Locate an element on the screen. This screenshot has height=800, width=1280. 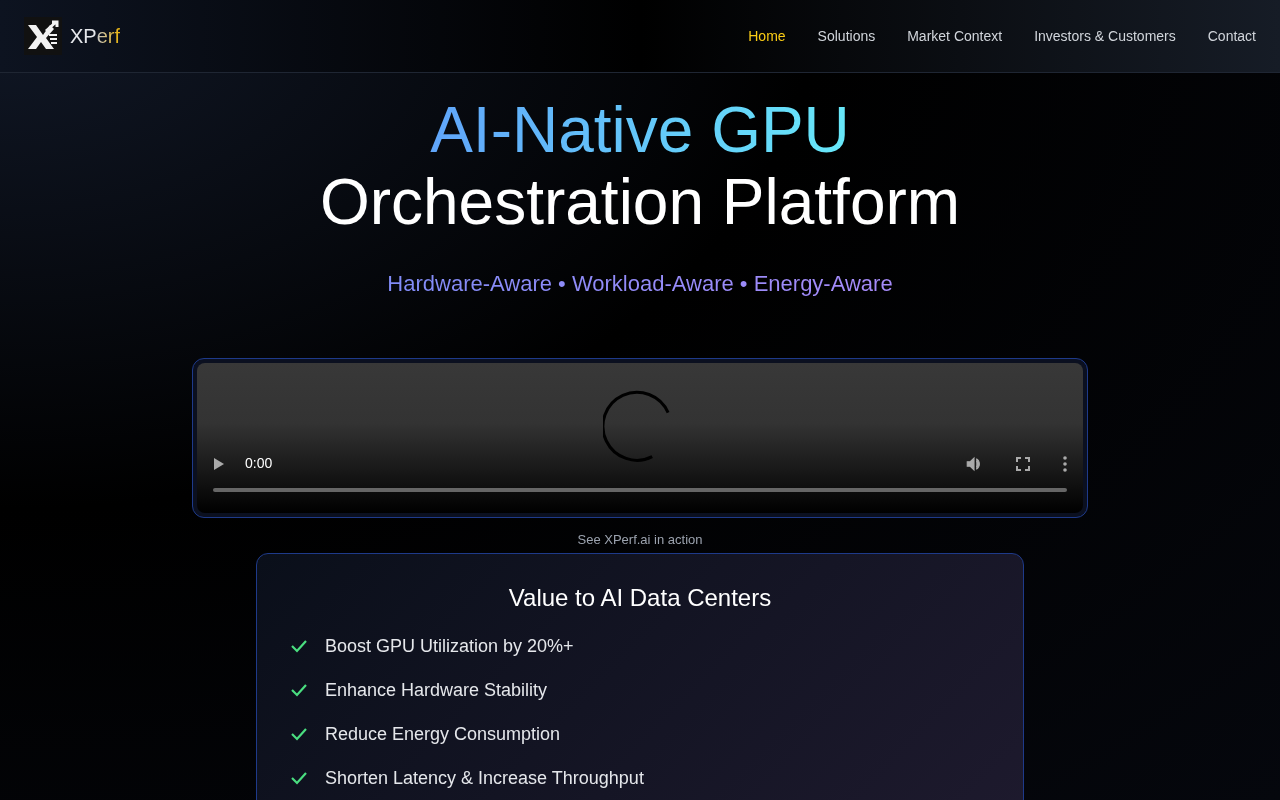
hero-title: Orchestration Platform is located at coordinates (640, 202).